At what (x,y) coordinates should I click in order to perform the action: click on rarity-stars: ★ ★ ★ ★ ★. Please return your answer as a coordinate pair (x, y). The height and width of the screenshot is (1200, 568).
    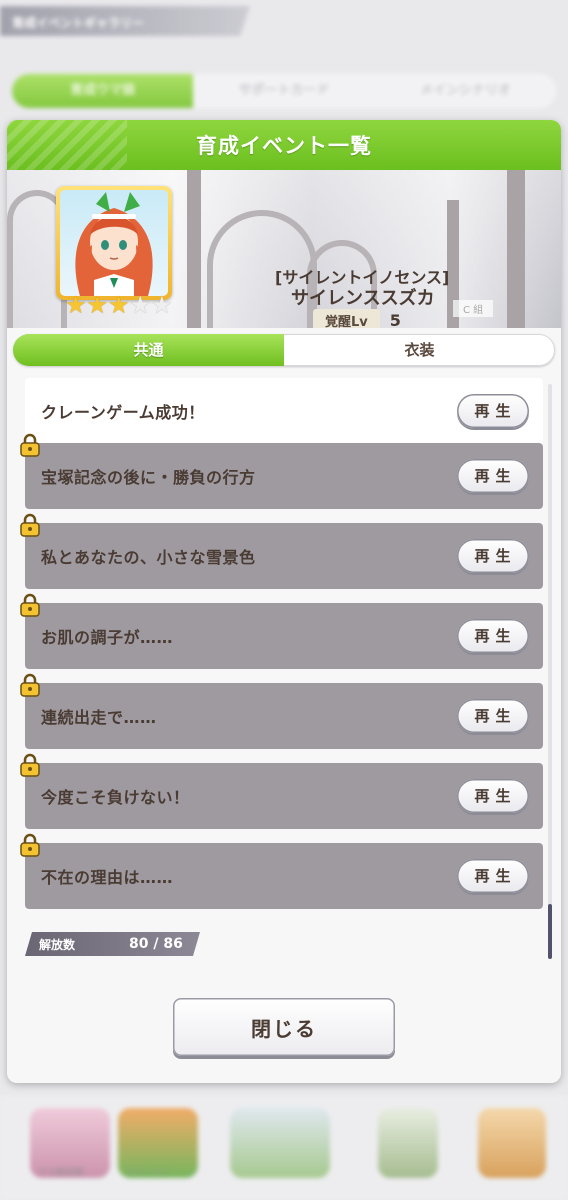
    Looking at the image, I should click on (119, 305).